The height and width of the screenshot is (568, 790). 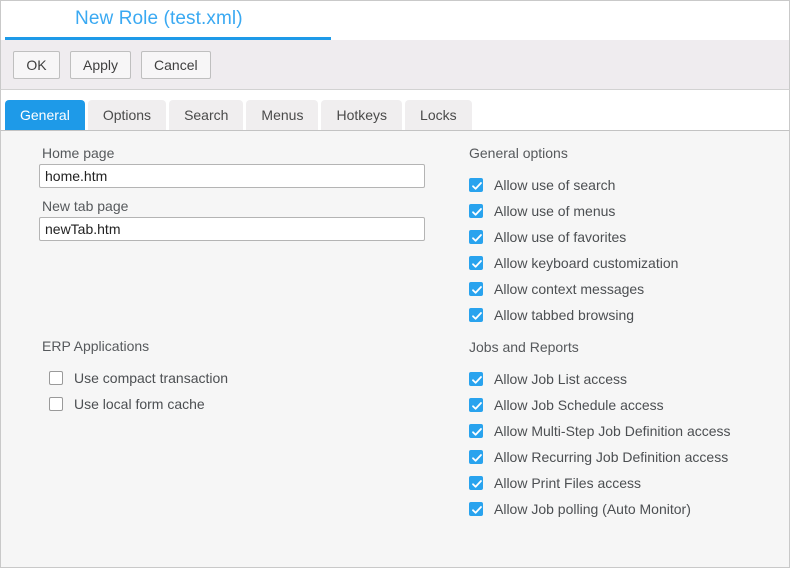 I want to click on checkbox-row-allow-multi-step-job-definition-access: Allow Multi-Step Job Definition access, so click(x=600, y=431).